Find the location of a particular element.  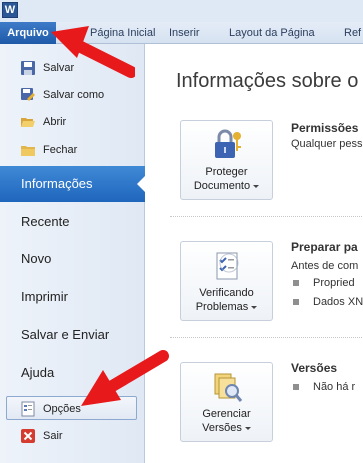

prepare-text: Antes de com is located at coordinates (325, 266).